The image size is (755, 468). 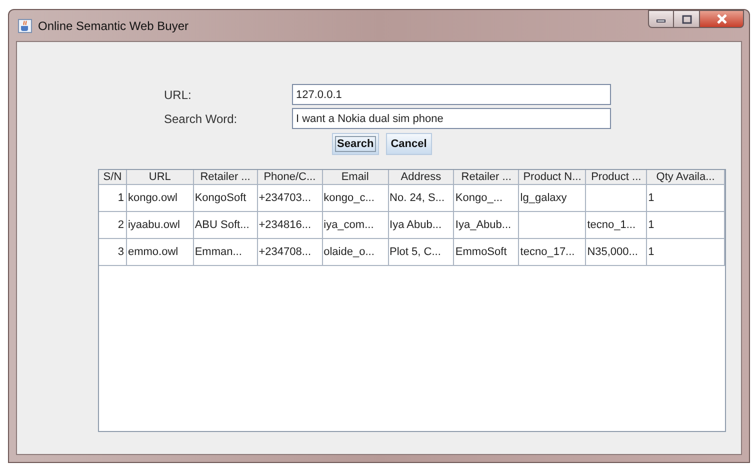 I want to click on table-cell: kongo.owl, so click(x=153, y=198).